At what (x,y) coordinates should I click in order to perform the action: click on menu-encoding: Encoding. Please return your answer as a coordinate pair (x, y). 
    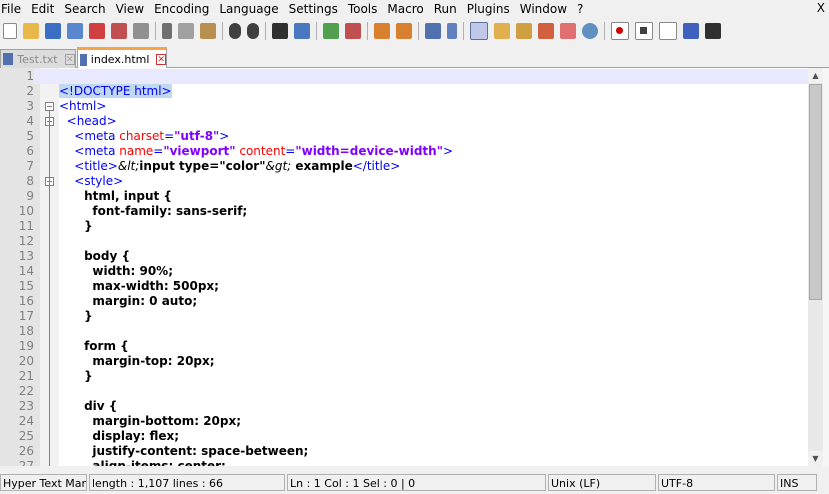
    Looking at the image, I should click on (184, 9).